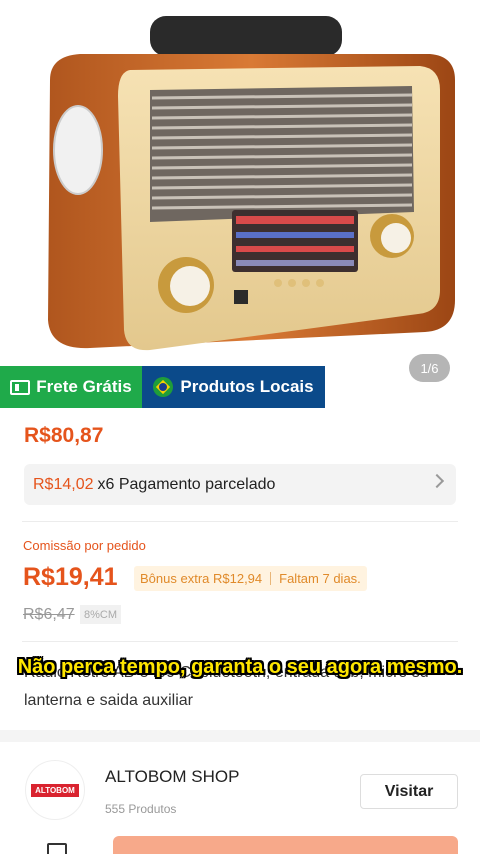 Image resolution: width=480 pixels, height=854 pixels. Describe the element at coordinates (429, 368) in the screenshot. I see `gallery-pager: 1/6` at that location.